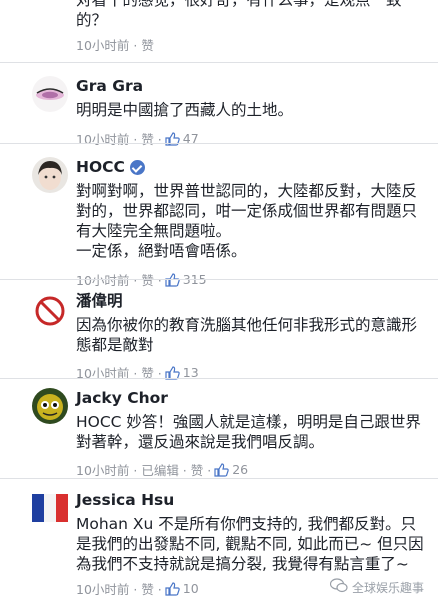  What do you see at coordinates (251, 138) in the screenshot?
I see `comment-meta: 10小时前 · 赞 · 47` at bounding box center [251, 138].